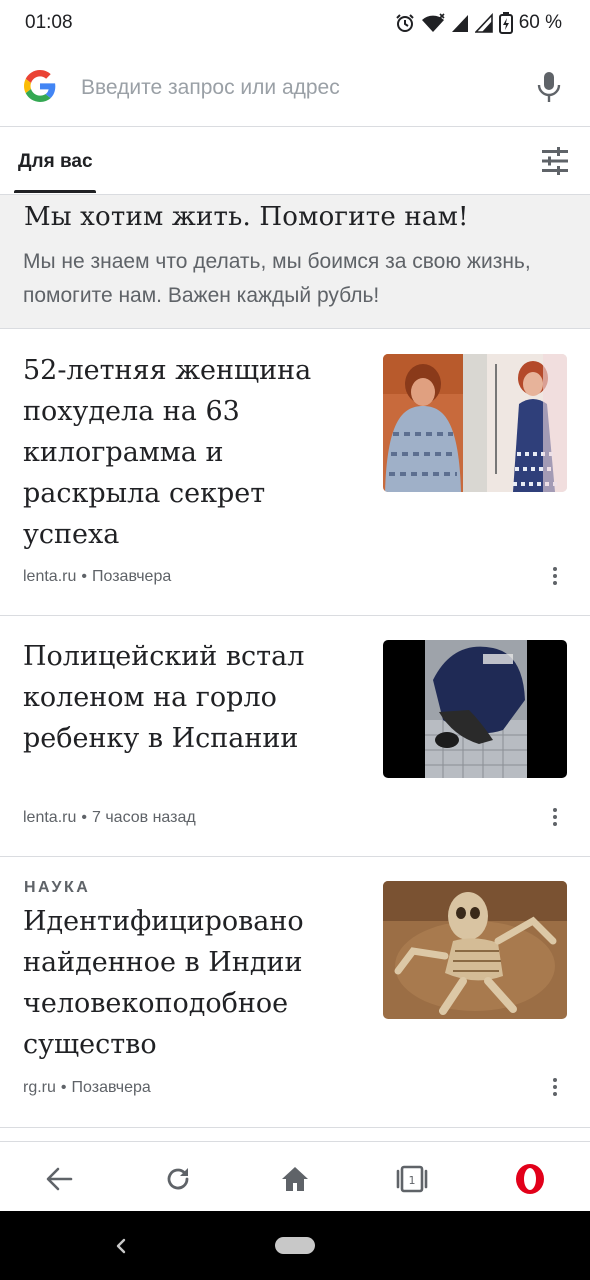 The width and height of the screenshot is (590, 1280). Describe the element at coordinates (404, 23) in the screenshot. I see `alarm-icon` at that location.